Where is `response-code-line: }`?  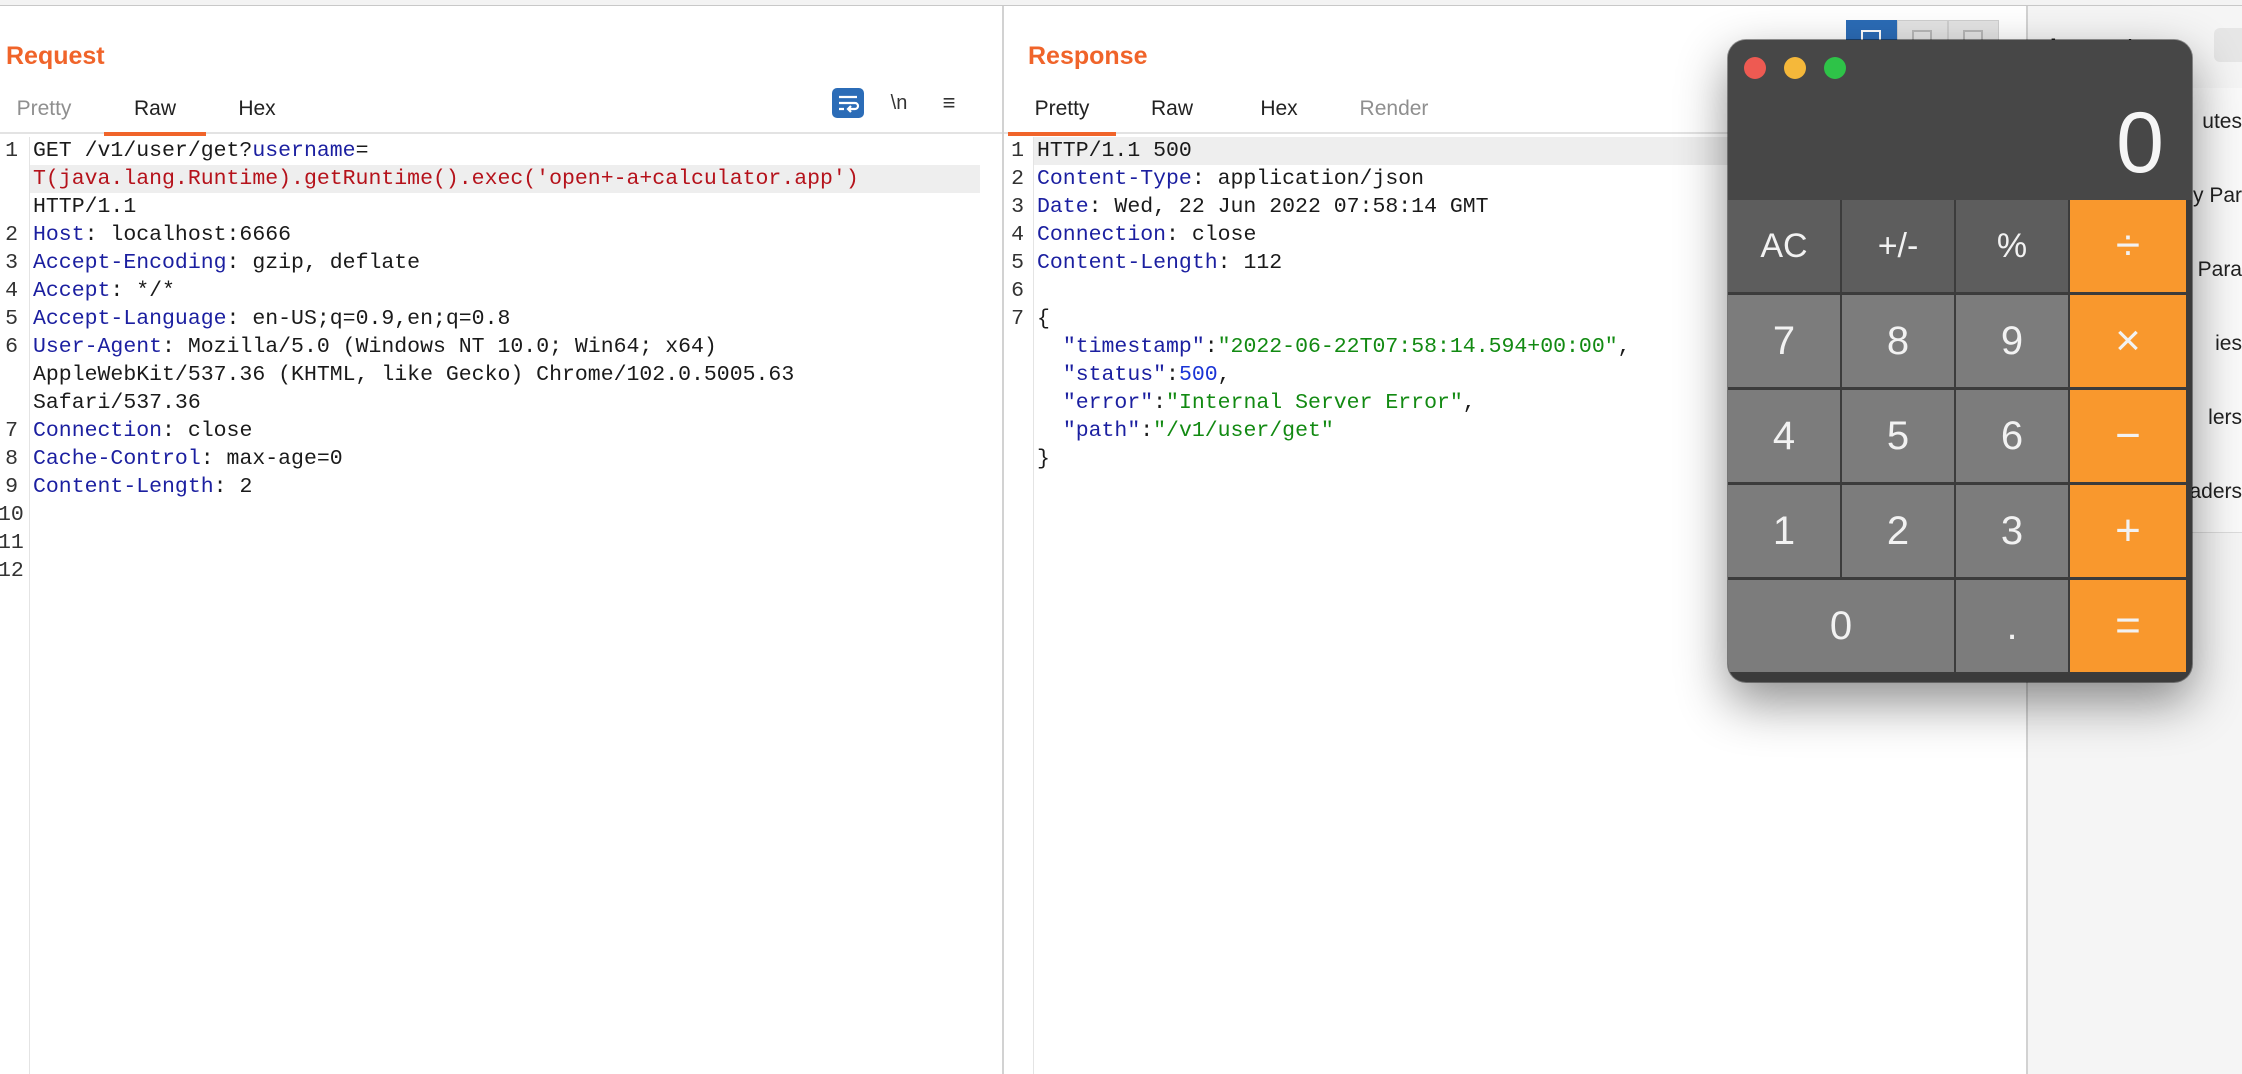
response-code-line: } is located at coordinates (1043, 459).